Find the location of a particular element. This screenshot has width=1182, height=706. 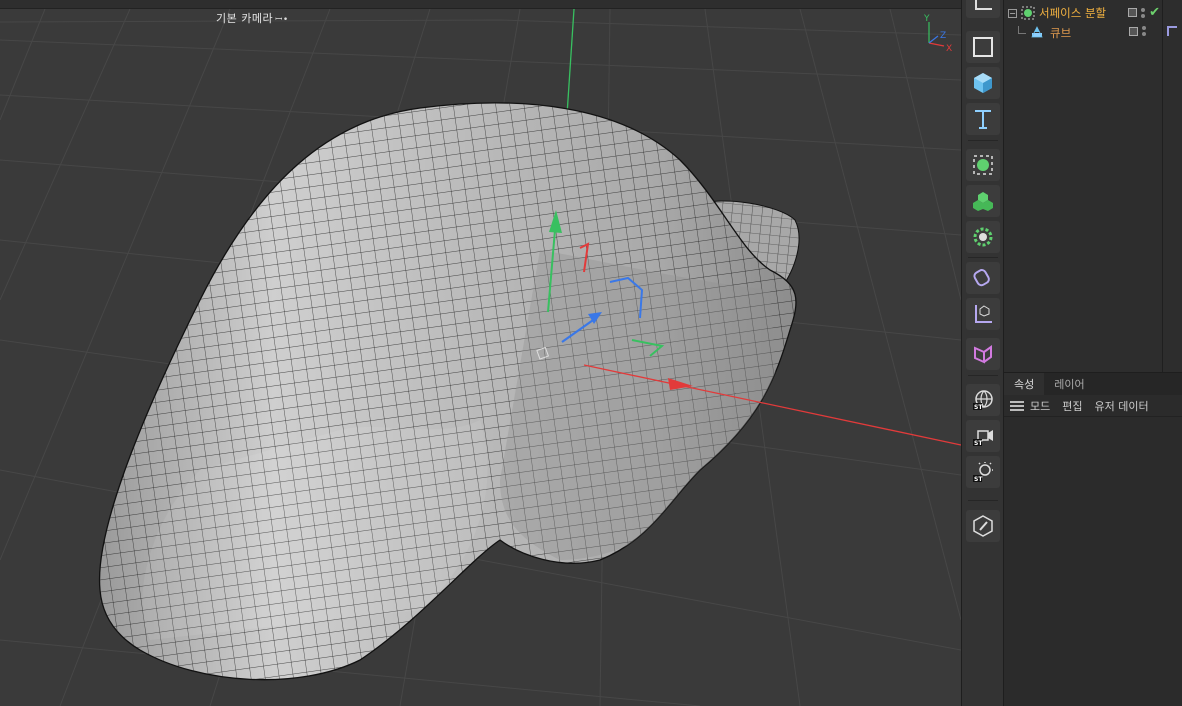

object-toolbar: ST ST ST is located at coordinates (982, 353).